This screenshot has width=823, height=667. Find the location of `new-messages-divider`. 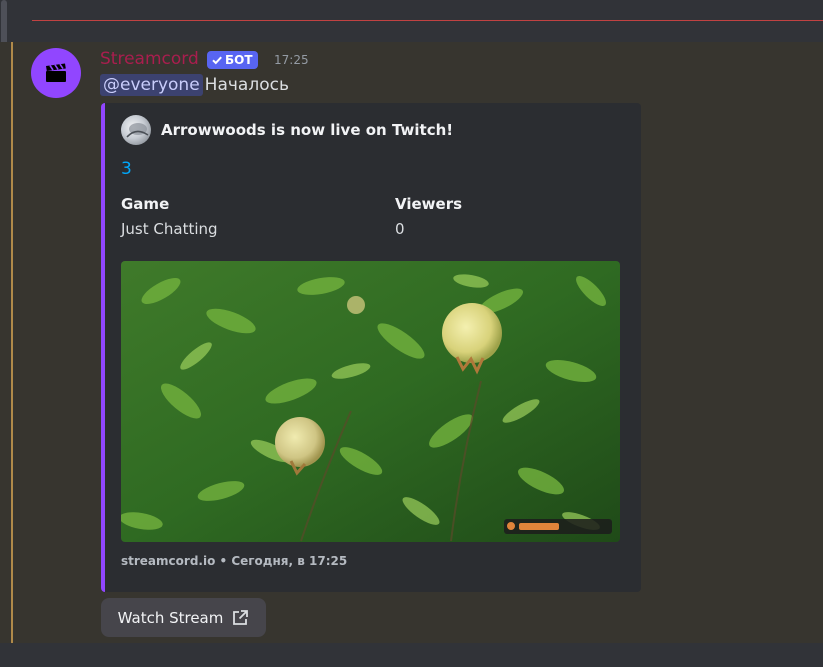

new-messages-divider is located at coordinates (427, 20).